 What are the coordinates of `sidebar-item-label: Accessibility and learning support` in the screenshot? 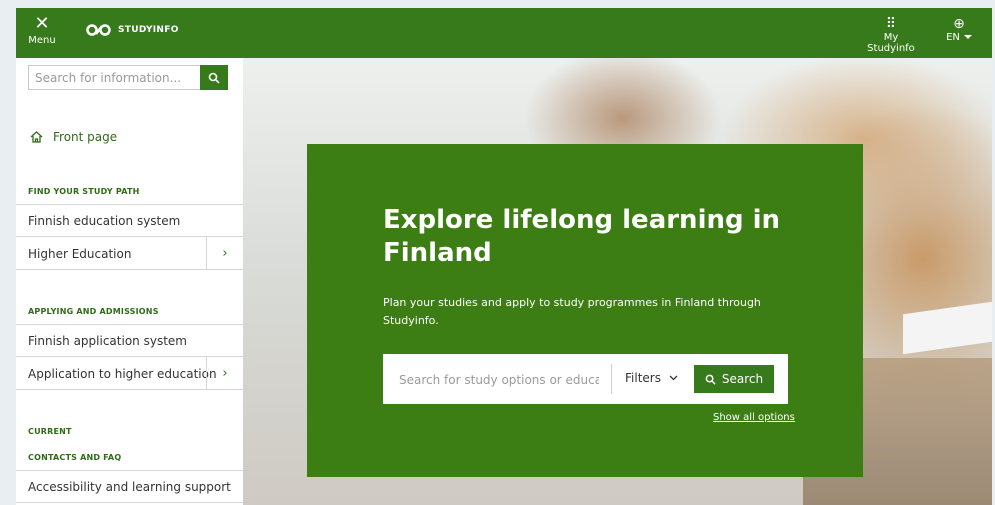 It's located at (129, 487).